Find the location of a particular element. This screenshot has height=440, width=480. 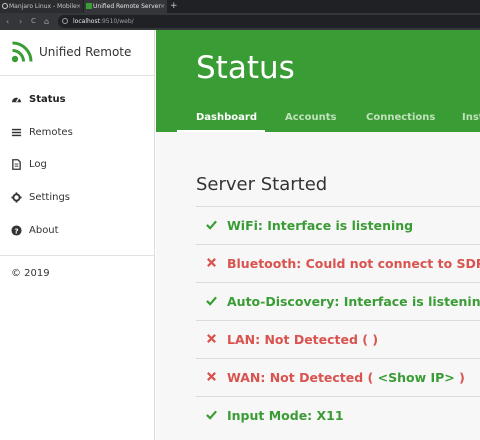

browser-tab-label: Manjaro Linux - Mobile is located at coordinates (43, 6).